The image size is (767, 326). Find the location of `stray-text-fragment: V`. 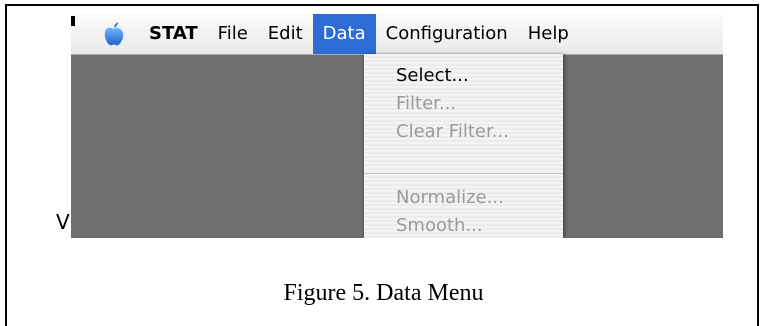

stray-text-fragment: V is located at coordinates (63, 222).